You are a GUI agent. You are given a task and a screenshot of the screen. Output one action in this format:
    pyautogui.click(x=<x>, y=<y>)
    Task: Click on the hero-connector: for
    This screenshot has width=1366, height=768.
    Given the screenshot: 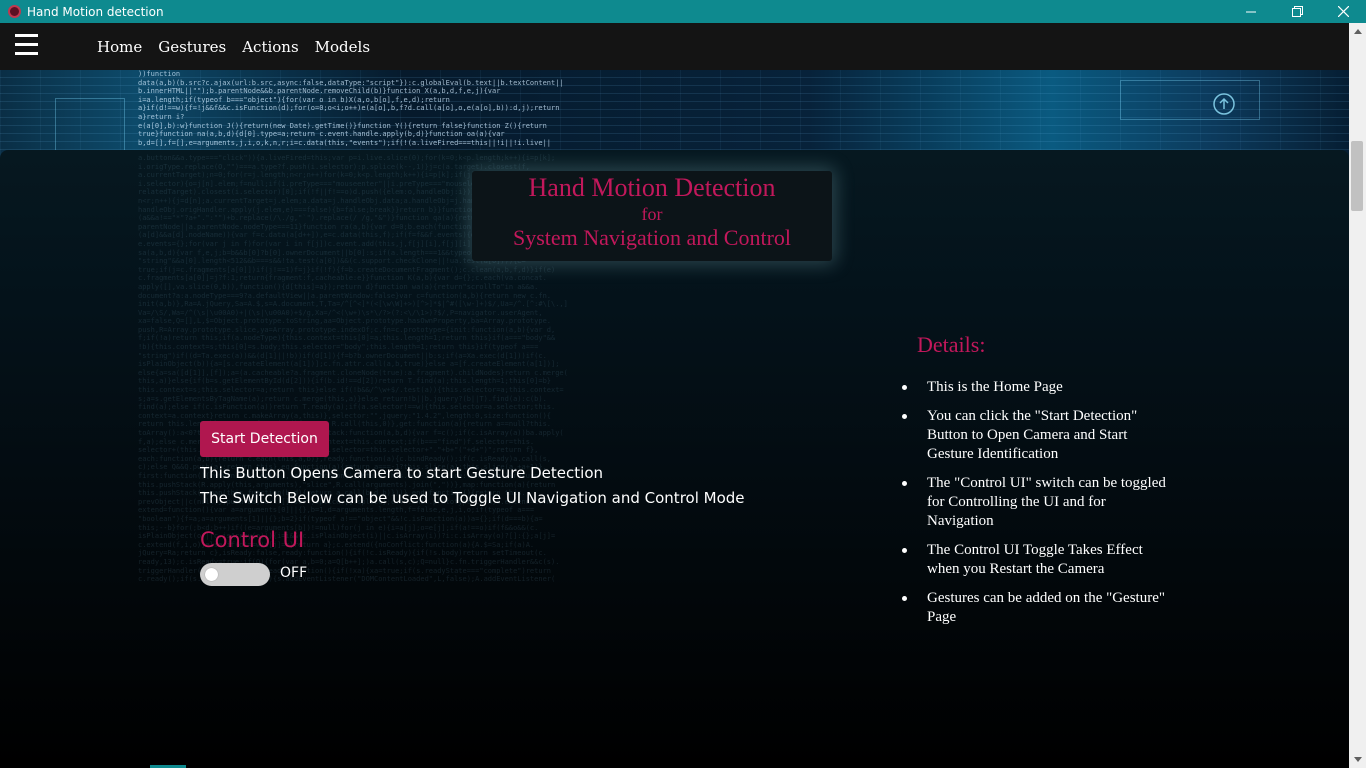 What is the action you would take?
    pyautogui.click(x=652, y=214)
    